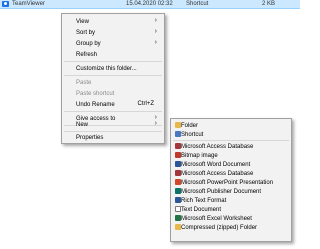 This screenshot has width=320, height=249. I want to click on submenu-item-access-database-2: Microsoft Access Database, so click(231, 173).